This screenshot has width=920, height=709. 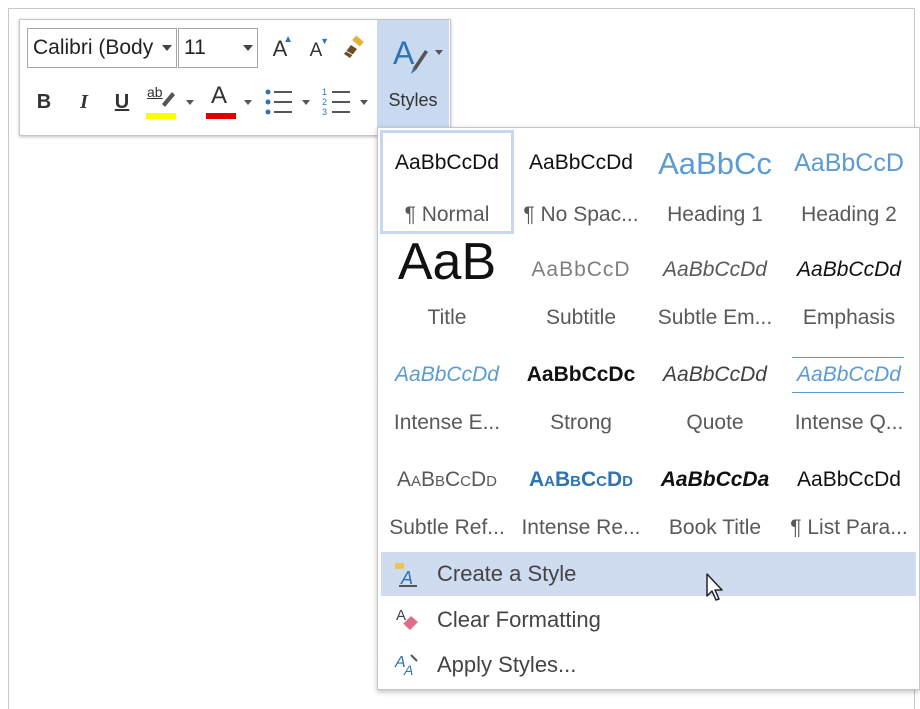 What do you see at coordinates (507, 573) in the screenshot?
I see `create-style-label: Create a Style` at bounding box center [507, 573].